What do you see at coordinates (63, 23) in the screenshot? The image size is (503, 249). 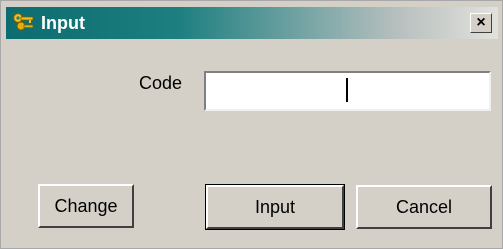 I see `dialog-title: Input` at bounding box center [63, 23].